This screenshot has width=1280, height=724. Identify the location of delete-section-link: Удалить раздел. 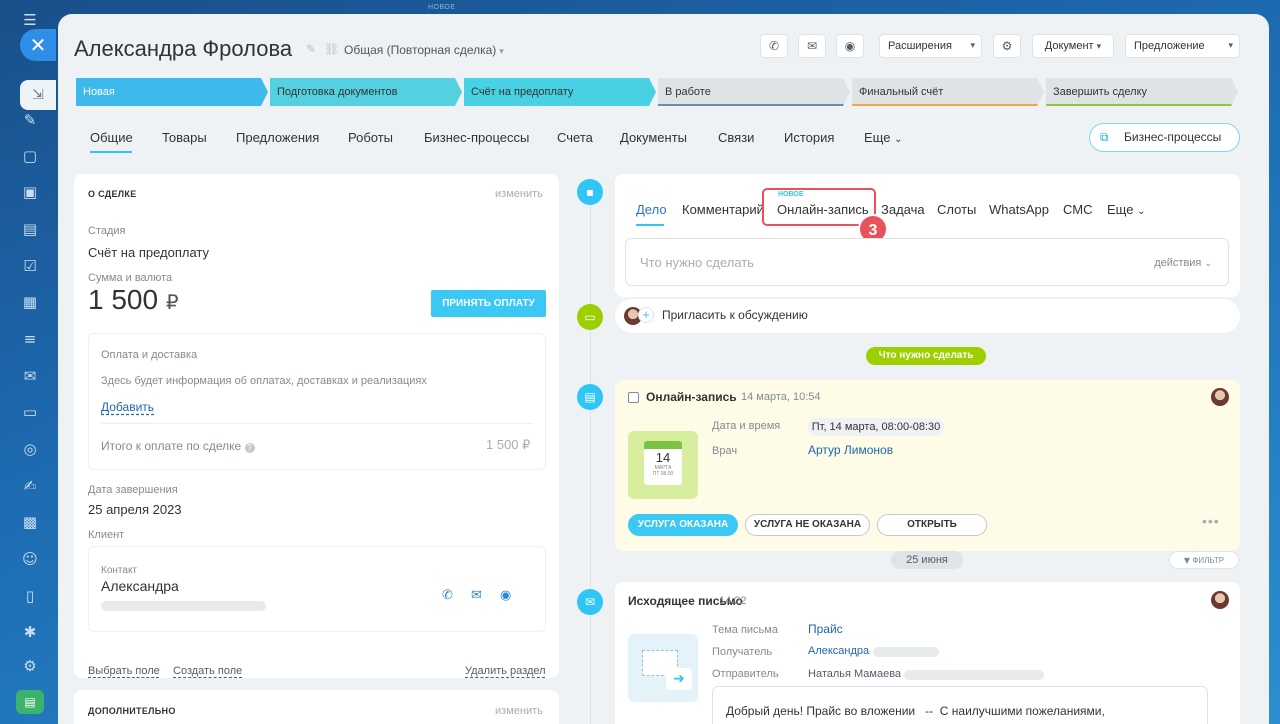
(505, 671).